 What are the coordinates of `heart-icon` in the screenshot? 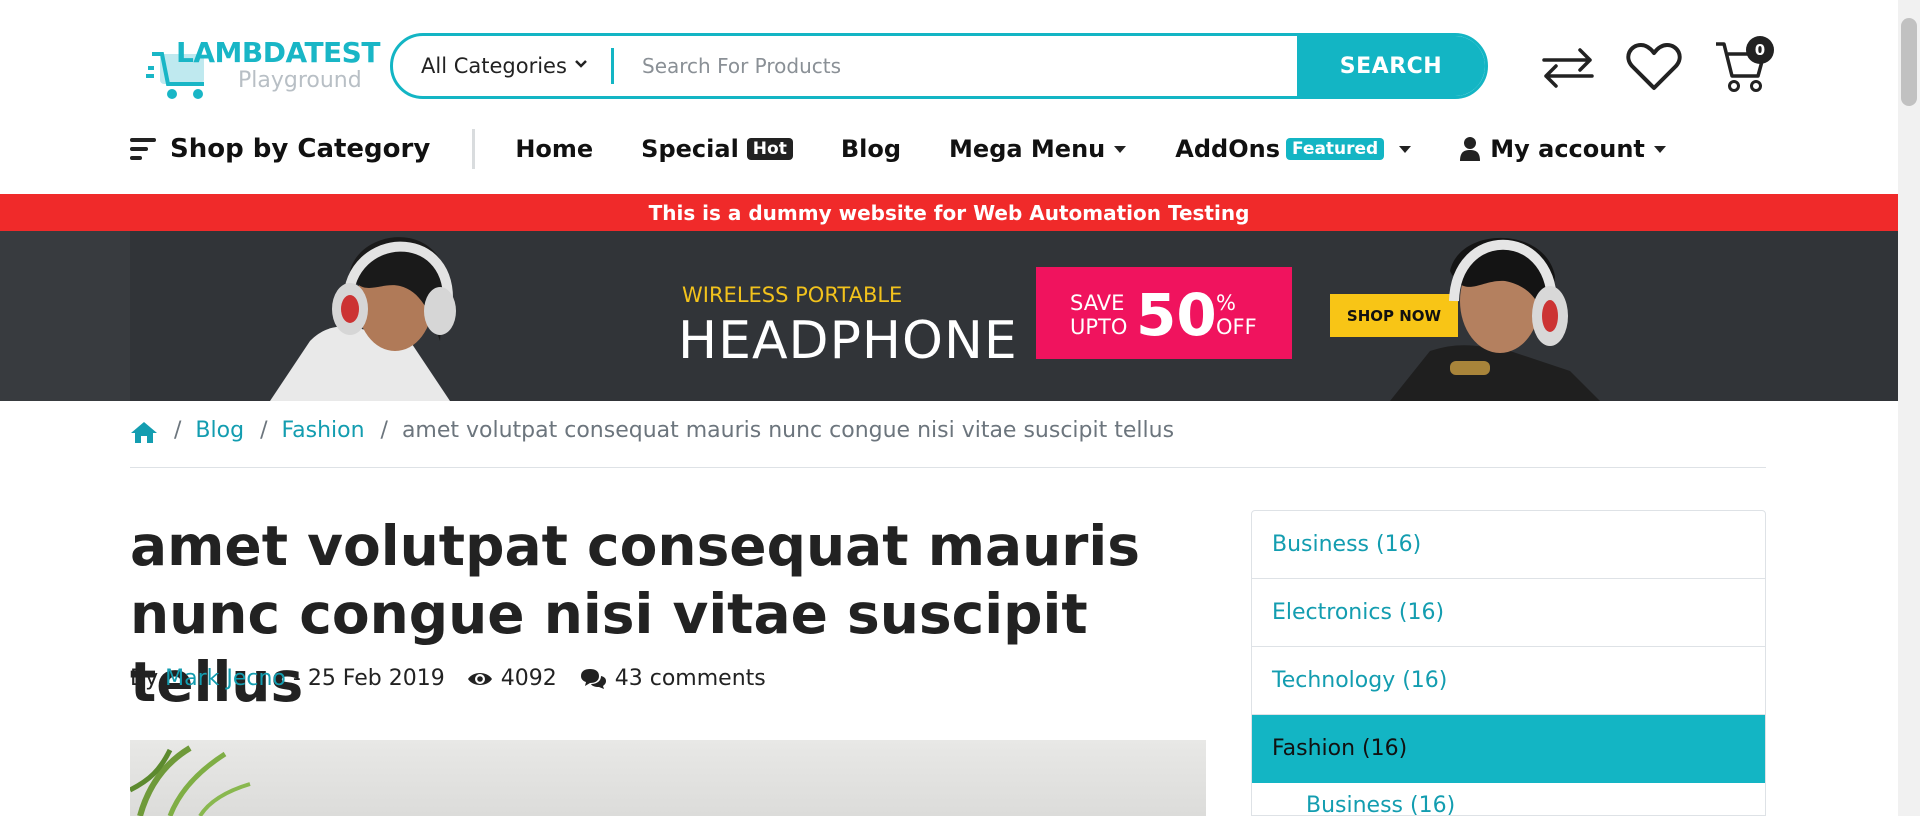 It's located at (1654, 67).